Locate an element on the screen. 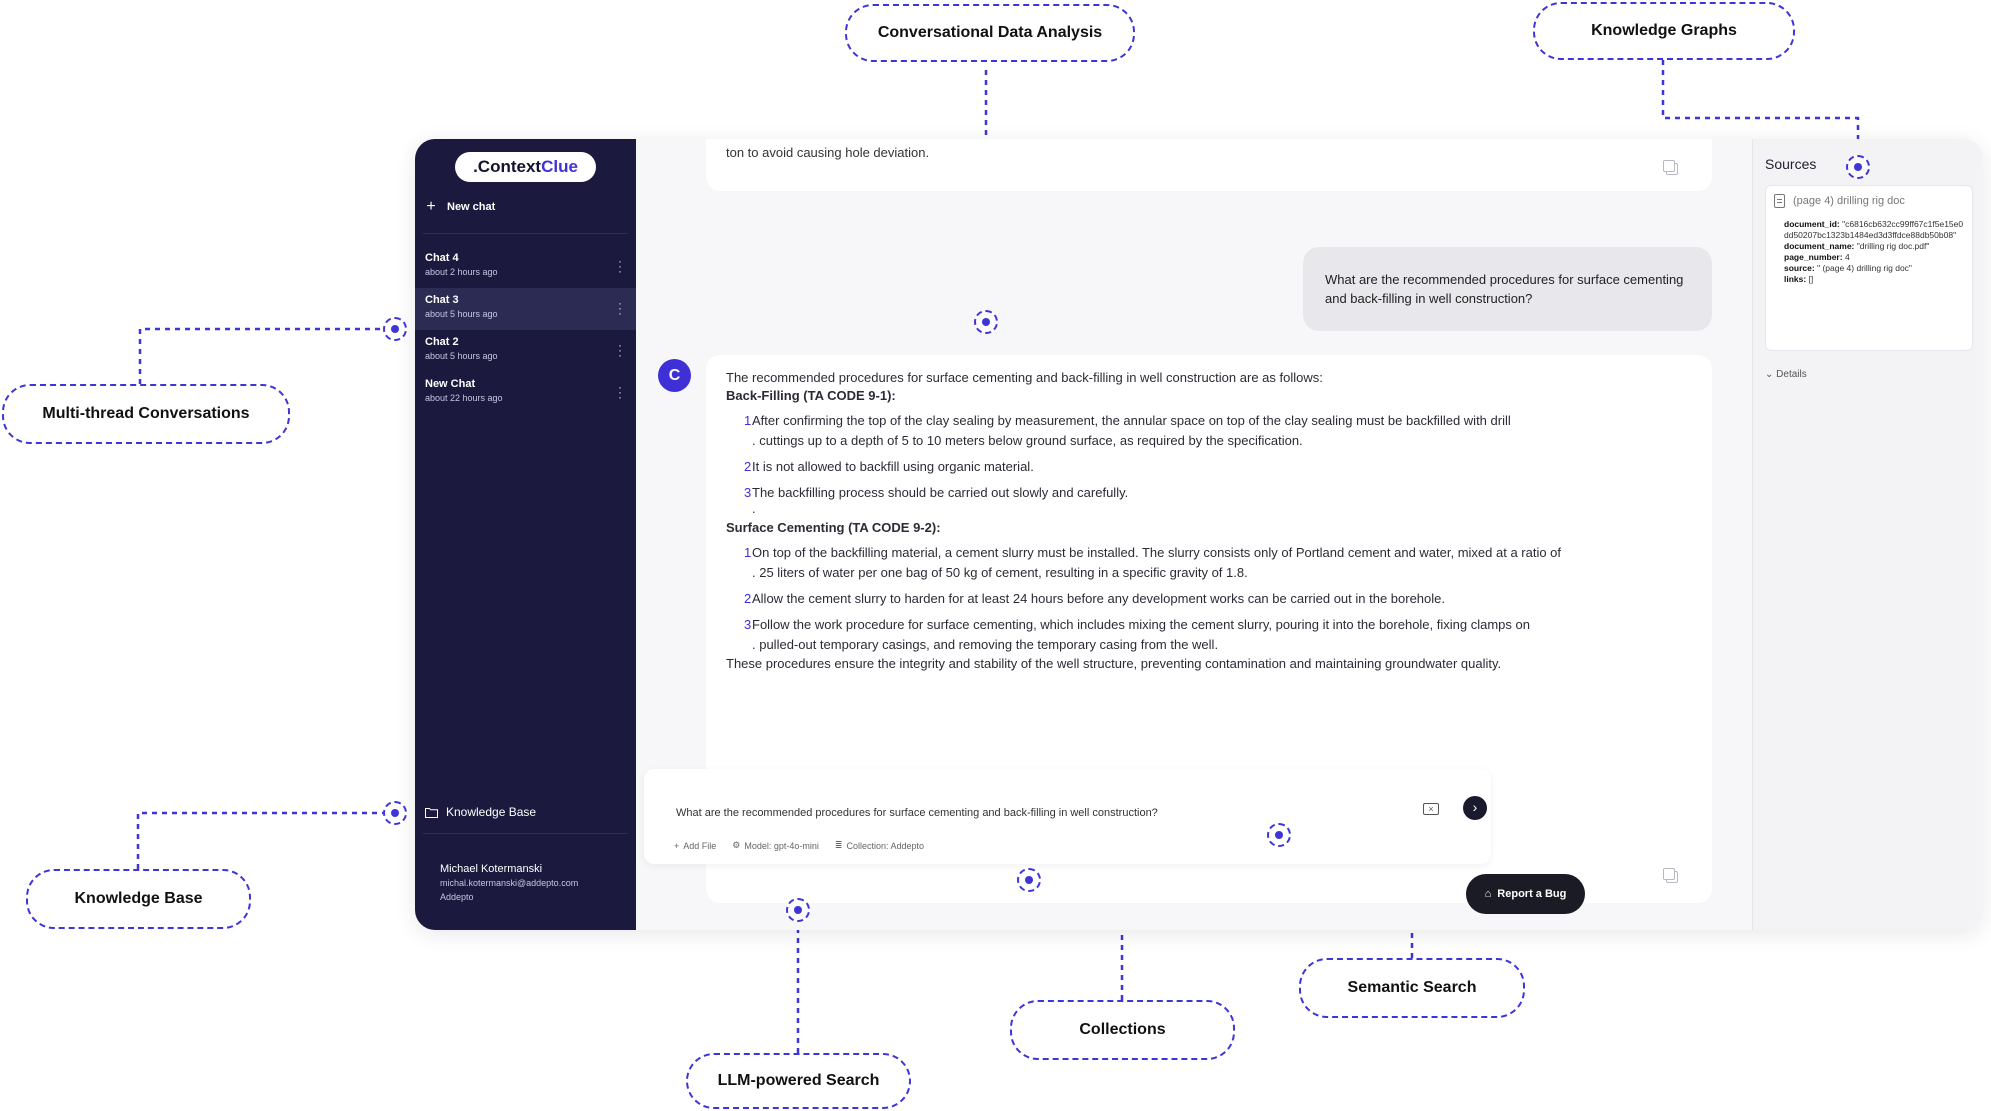  chat-item: Chat 3 about 5 hours ago · · · is located at coordinates (525, 309).